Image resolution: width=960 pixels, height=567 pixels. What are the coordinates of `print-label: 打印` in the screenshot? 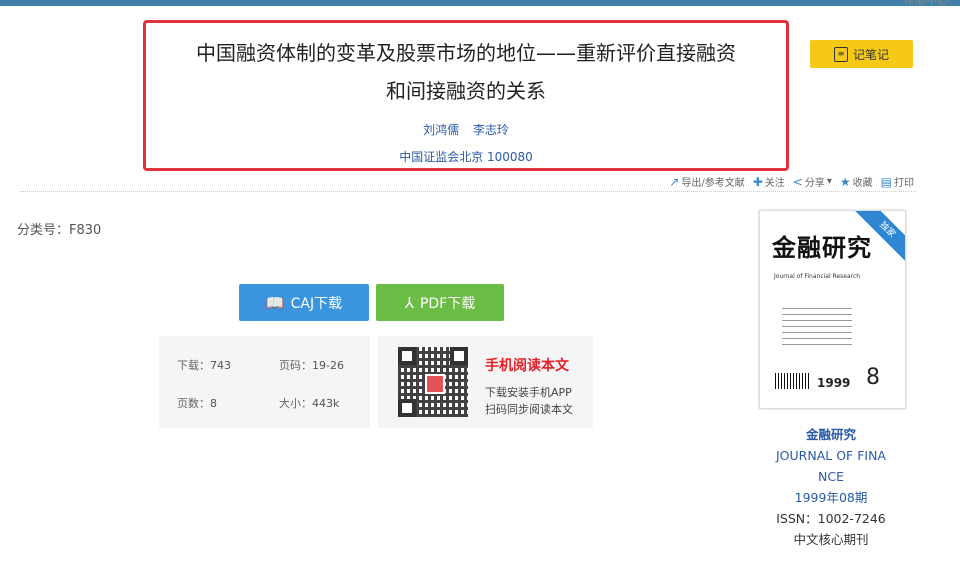 It's located at (904, 183).